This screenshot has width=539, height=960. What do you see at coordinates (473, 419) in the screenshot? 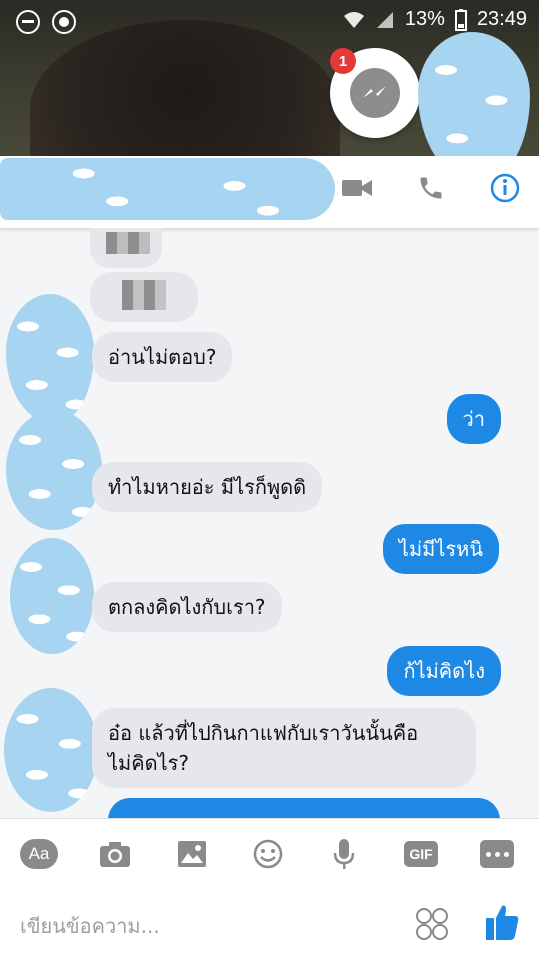
I see `message-bubble-outgoing: ว่า` at bounding box center [473, 419].